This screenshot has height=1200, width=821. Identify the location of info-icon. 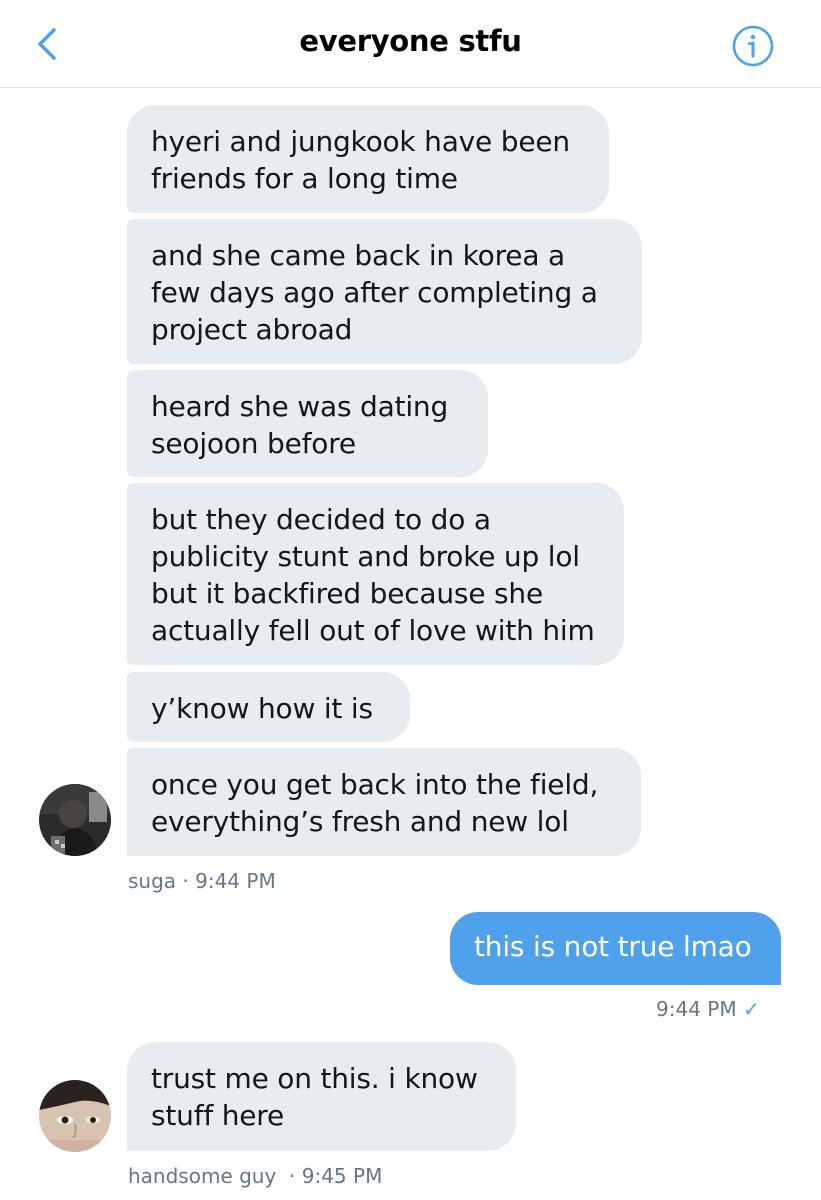
(753, 46).